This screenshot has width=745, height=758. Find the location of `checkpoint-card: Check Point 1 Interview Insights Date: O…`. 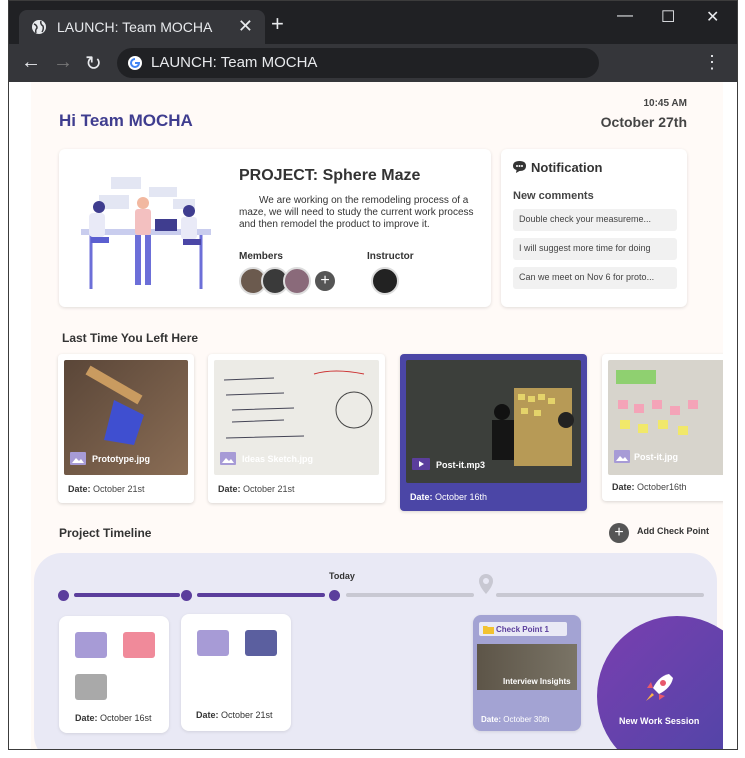

checkpoint-card: Check Point 1 Interview Insights Date: O… is located at coordinates (527, 673).